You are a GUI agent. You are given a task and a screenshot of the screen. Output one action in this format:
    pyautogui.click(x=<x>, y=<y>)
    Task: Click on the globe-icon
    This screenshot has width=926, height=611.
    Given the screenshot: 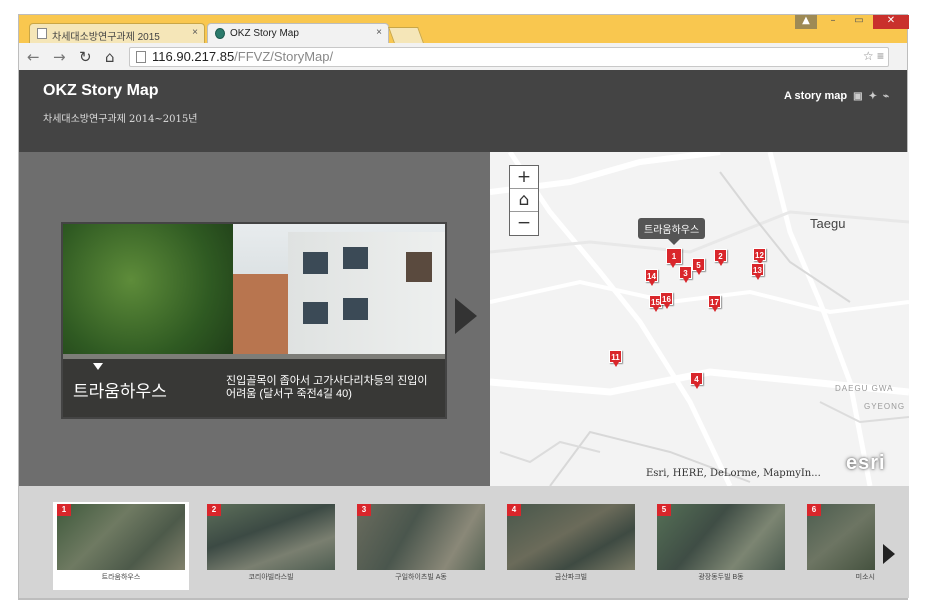 What is the action you would take?
    pyautogui.click(x=220, y=33)
    